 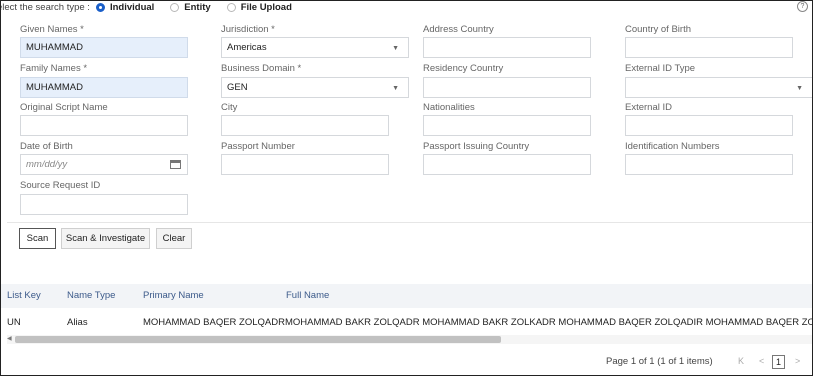 I want to click on cell-name-type: Alias, so click(x=77, y=322).